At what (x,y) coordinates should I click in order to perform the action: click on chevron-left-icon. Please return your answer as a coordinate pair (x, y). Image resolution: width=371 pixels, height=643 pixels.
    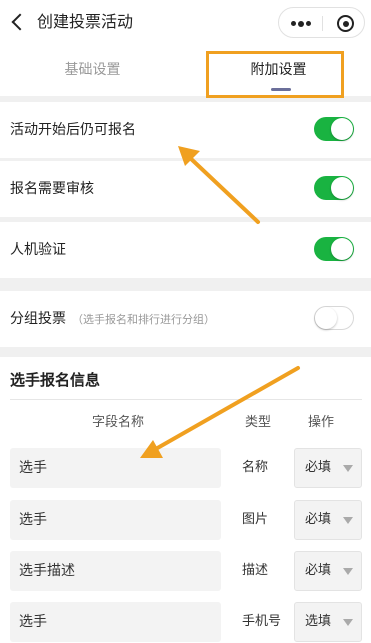
    Looking at the image, I should click on (19, 22).